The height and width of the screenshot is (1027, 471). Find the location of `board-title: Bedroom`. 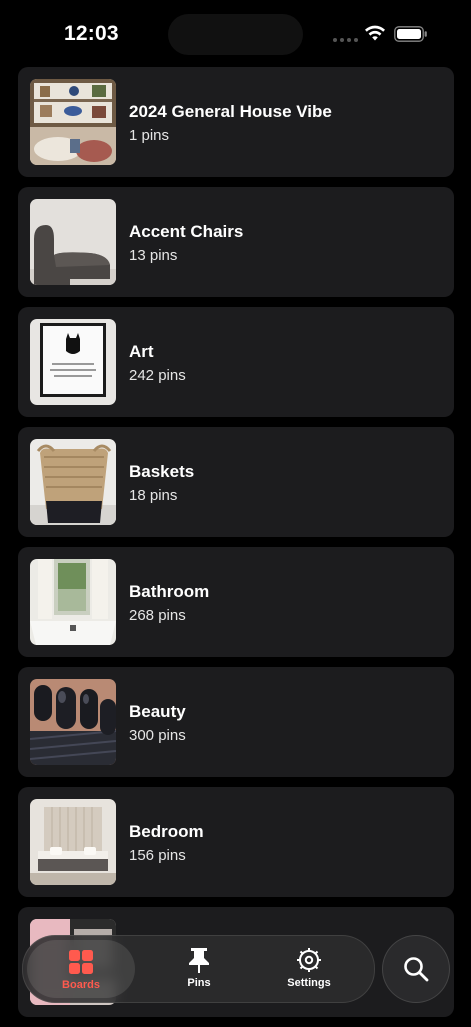

board-title: Bedroom is located at coordinates (166, 831).